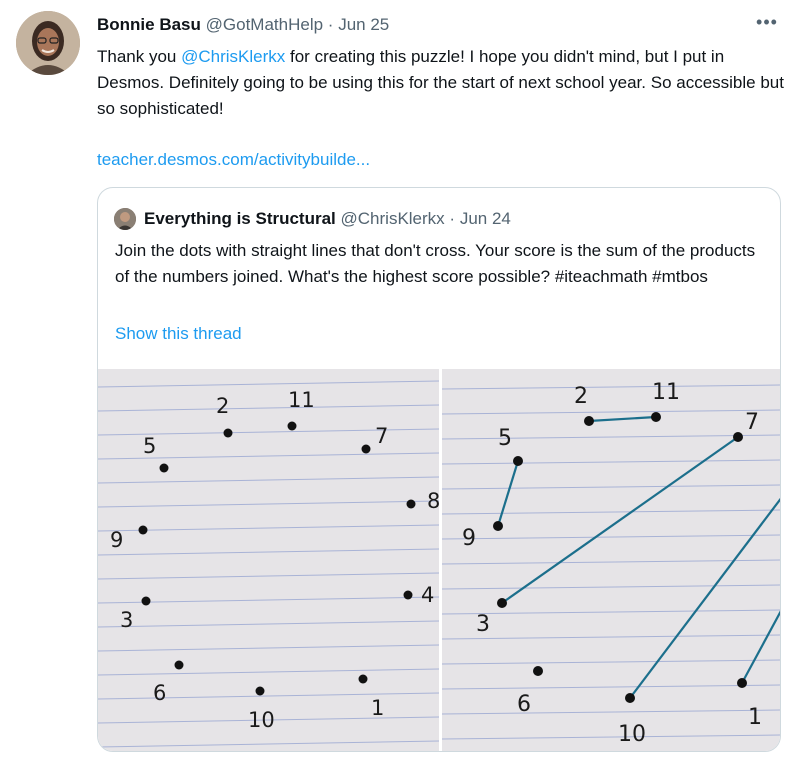 The image size is (800, 767). Describe the element at coordinates (178, 334) in the screenshot. I see `show-thread-link: Show this thread` at that location.